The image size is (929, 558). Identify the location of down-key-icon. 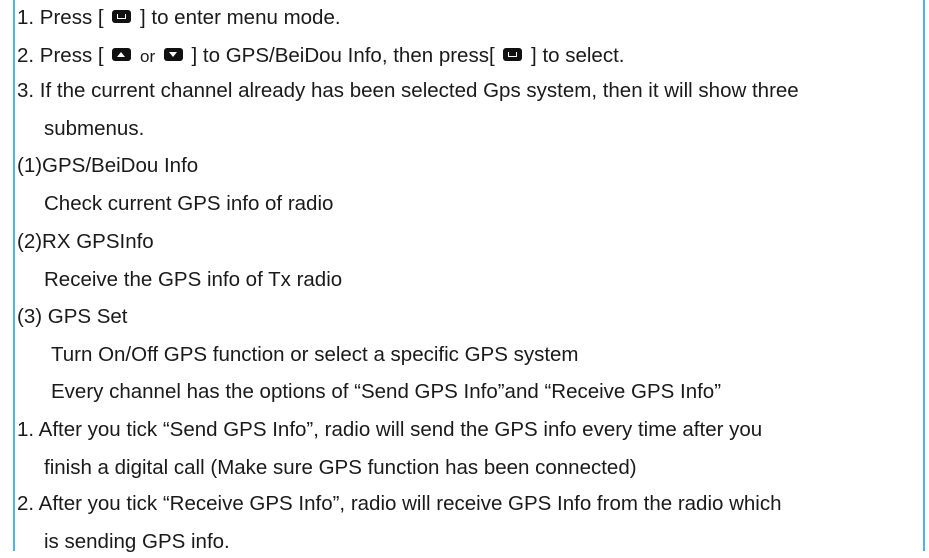
(173, 54).